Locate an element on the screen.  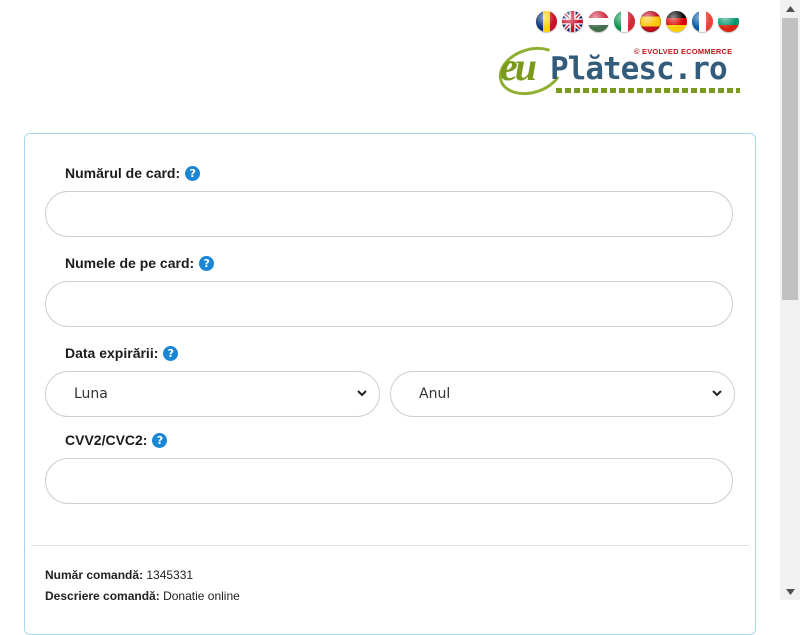
divider is located at coordinates (390, 545).